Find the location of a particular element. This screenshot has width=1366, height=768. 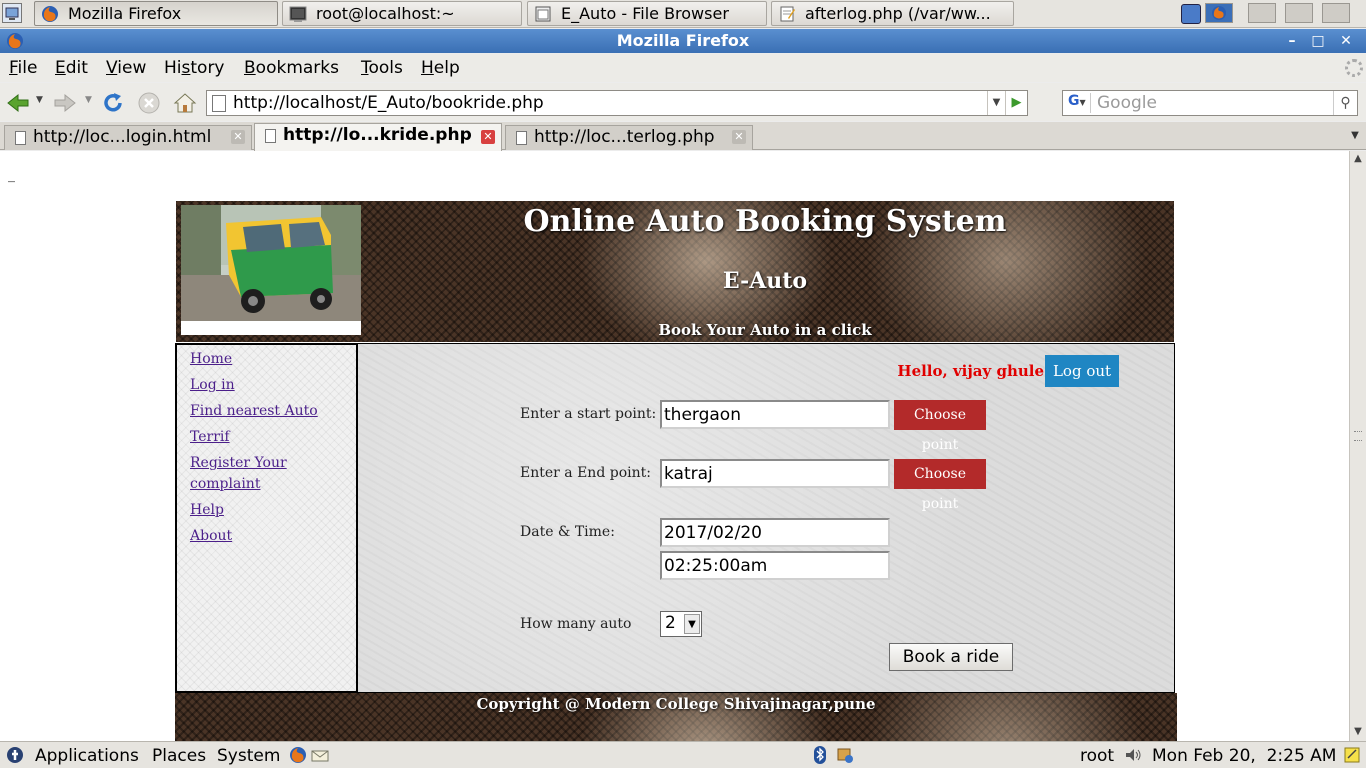

tab-label: http://loc...terlog.php is located at coordinates (624, 137).